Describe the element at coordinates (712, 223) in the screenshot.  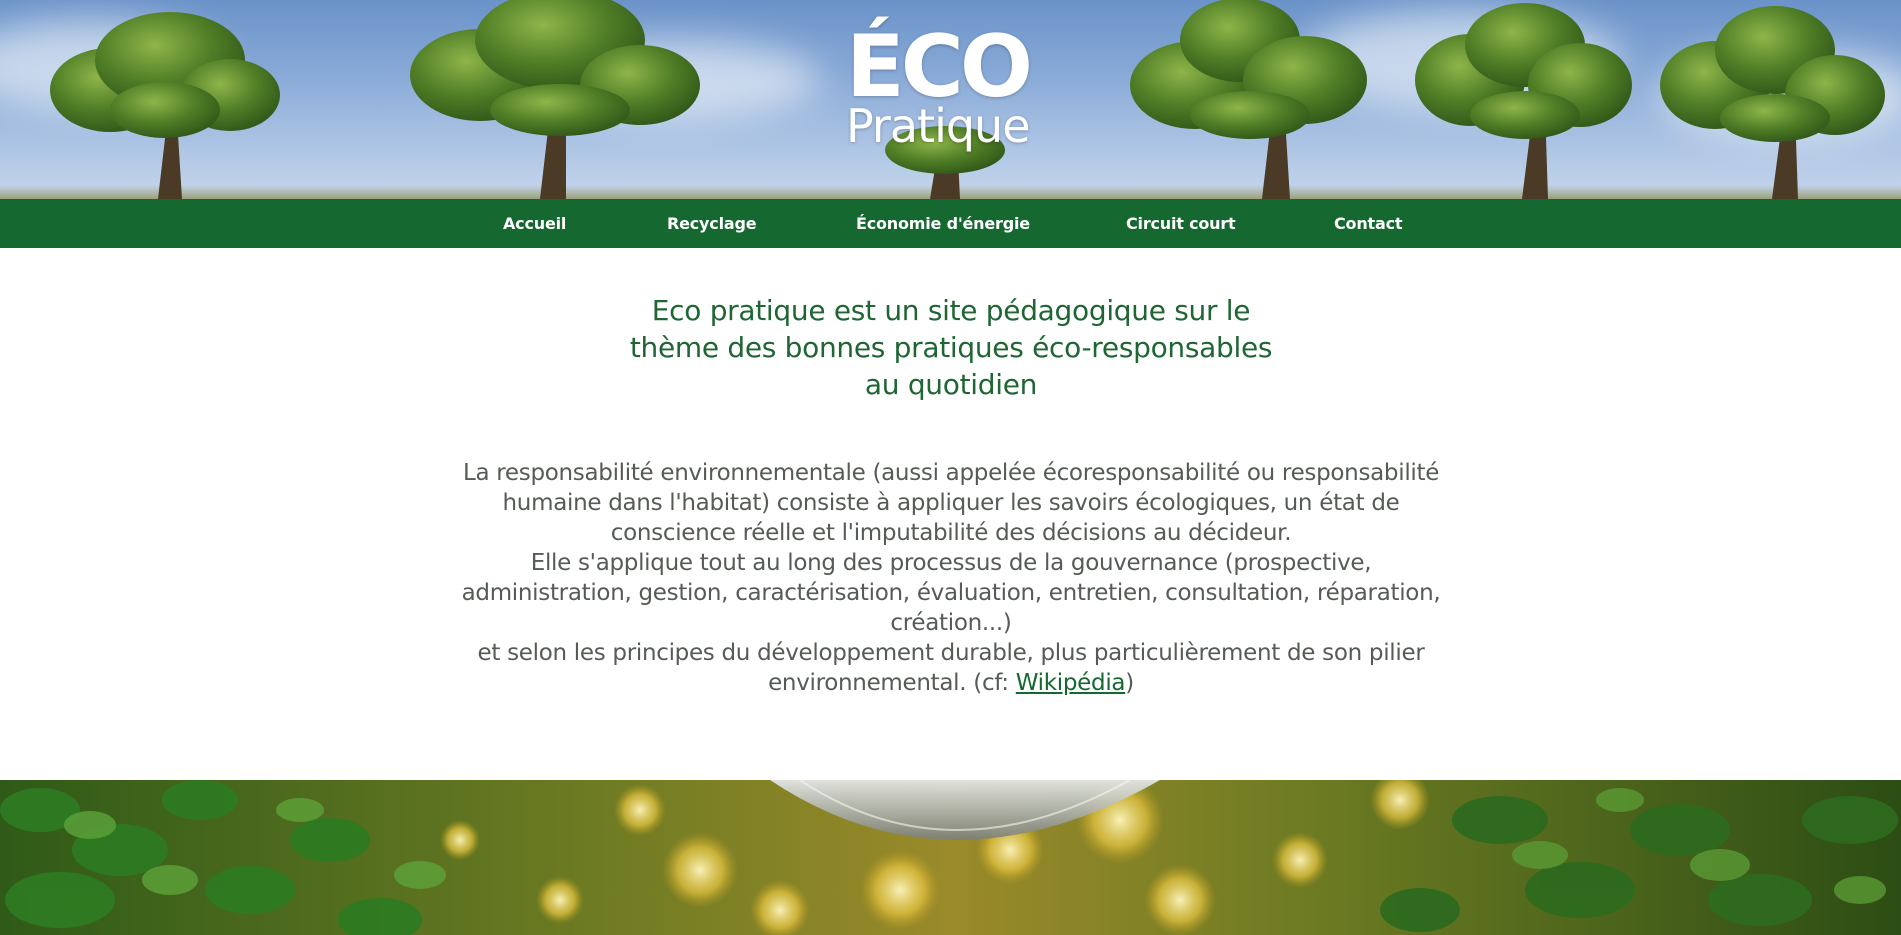
I see `nav-item-recyclage: Recyclage` at that location.